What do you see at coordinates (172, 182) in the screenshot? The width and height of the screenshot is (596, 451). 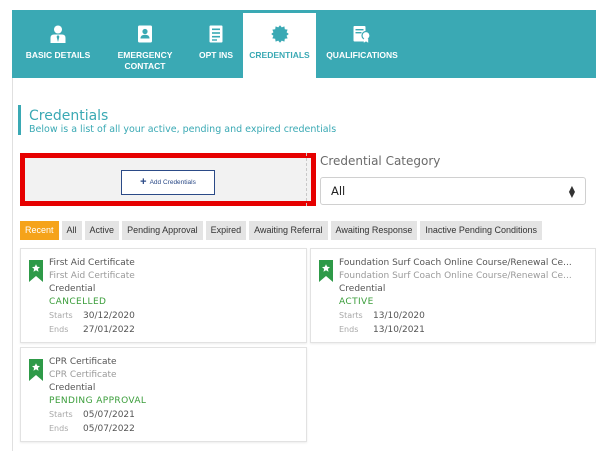 I see `add-credentials-label: Add Credentials` at bounding box center [172, 182].